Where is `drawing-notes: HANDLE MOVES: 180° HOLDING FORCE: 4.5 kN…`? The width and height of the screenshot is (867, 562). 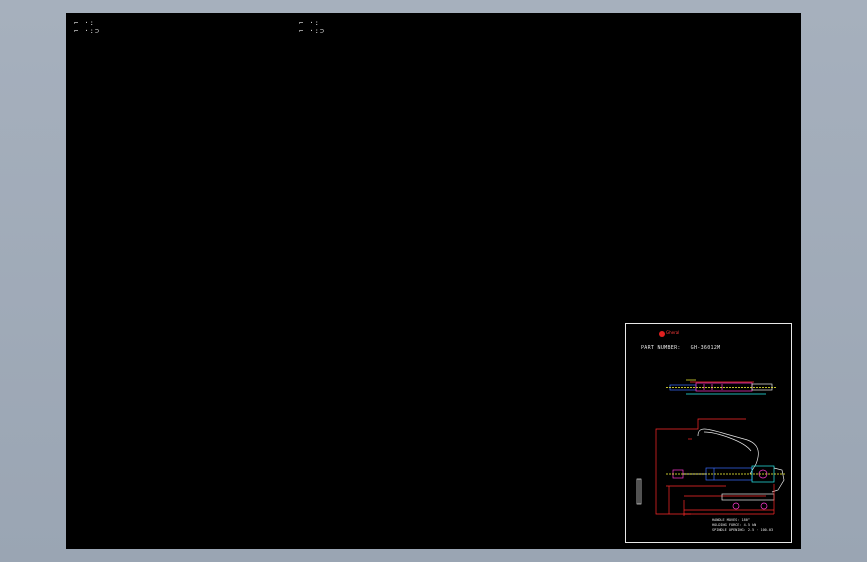 drawing-notes: HANDLE MOVES: 180° HOLDING FORCE: 4.5 kN… is located at coordinates (742, 525).